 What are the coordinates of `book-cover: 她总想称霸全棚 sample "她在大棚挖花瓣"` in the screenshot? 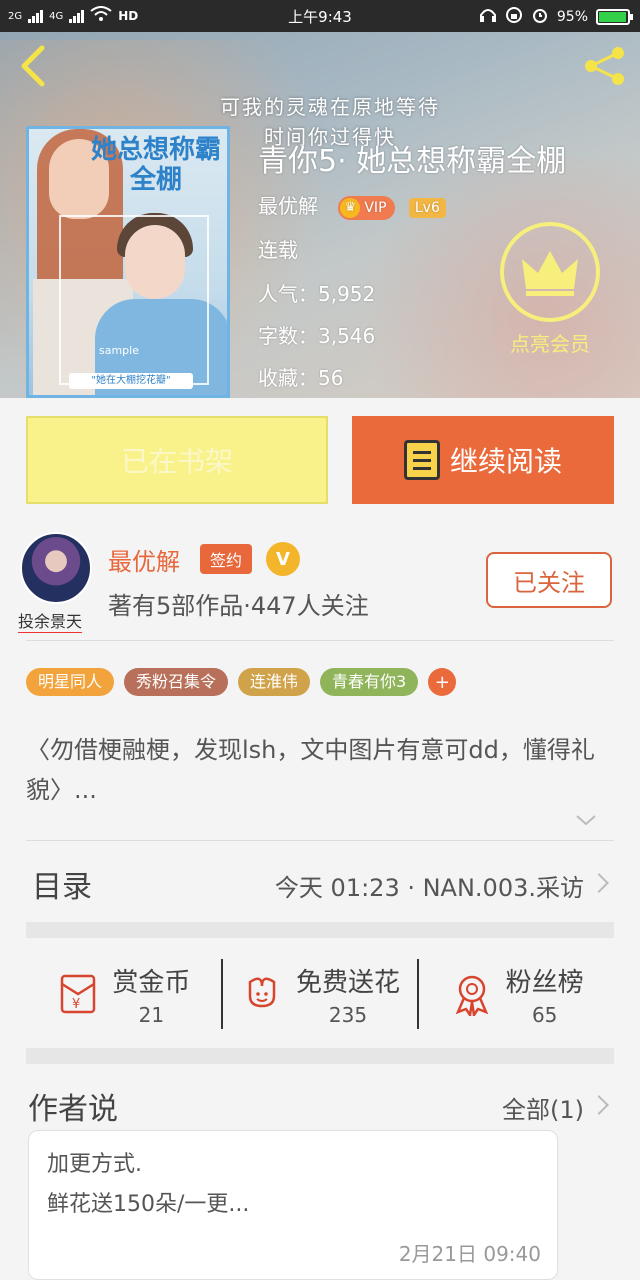 It's located at (128, 262).